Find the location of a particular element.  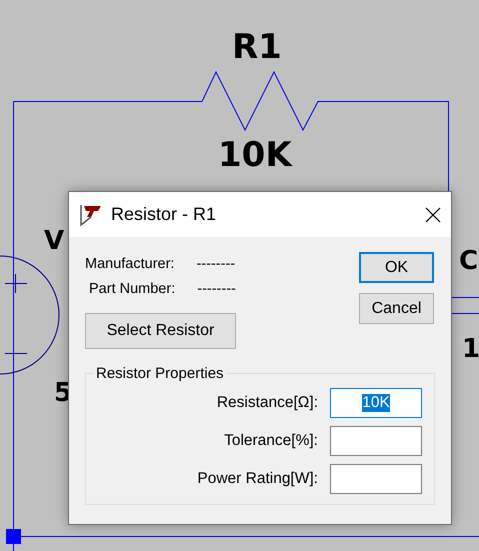

property-label: Power Rating[W]: is located at coordinates (257, 479).